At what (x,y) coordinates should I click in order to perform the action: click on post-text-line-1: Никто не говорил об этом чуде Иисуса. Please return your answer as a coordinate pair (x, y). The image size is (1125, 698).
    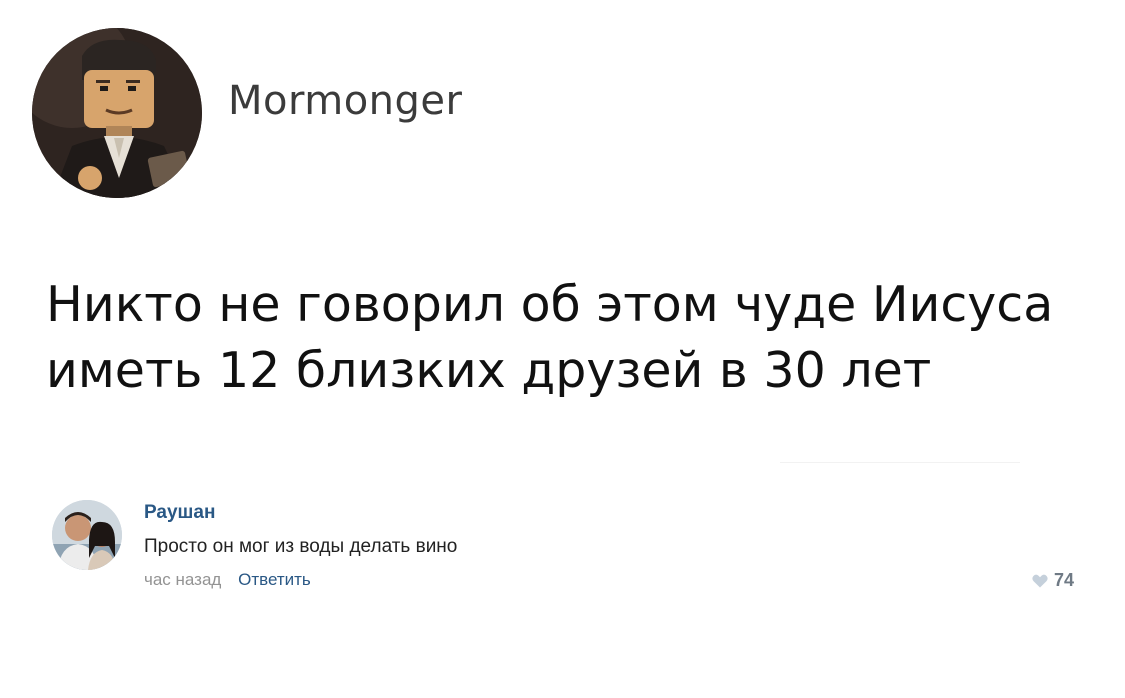
    Looking at the image, I should click on (550, 304).